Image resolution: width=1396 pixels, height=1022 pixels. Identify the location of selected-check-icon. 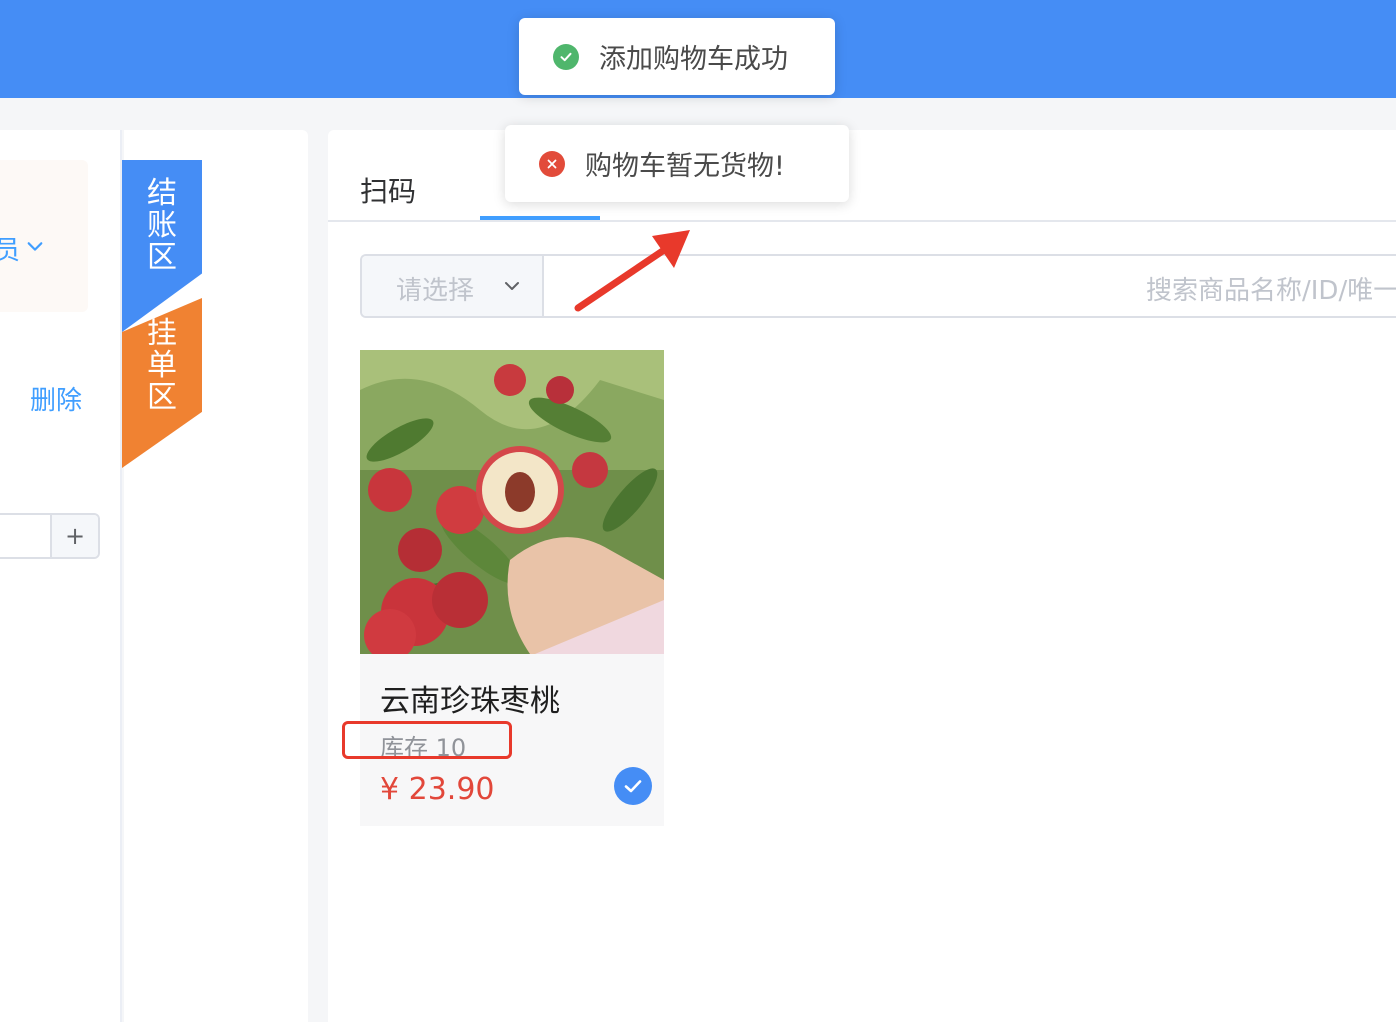
(633, 786).